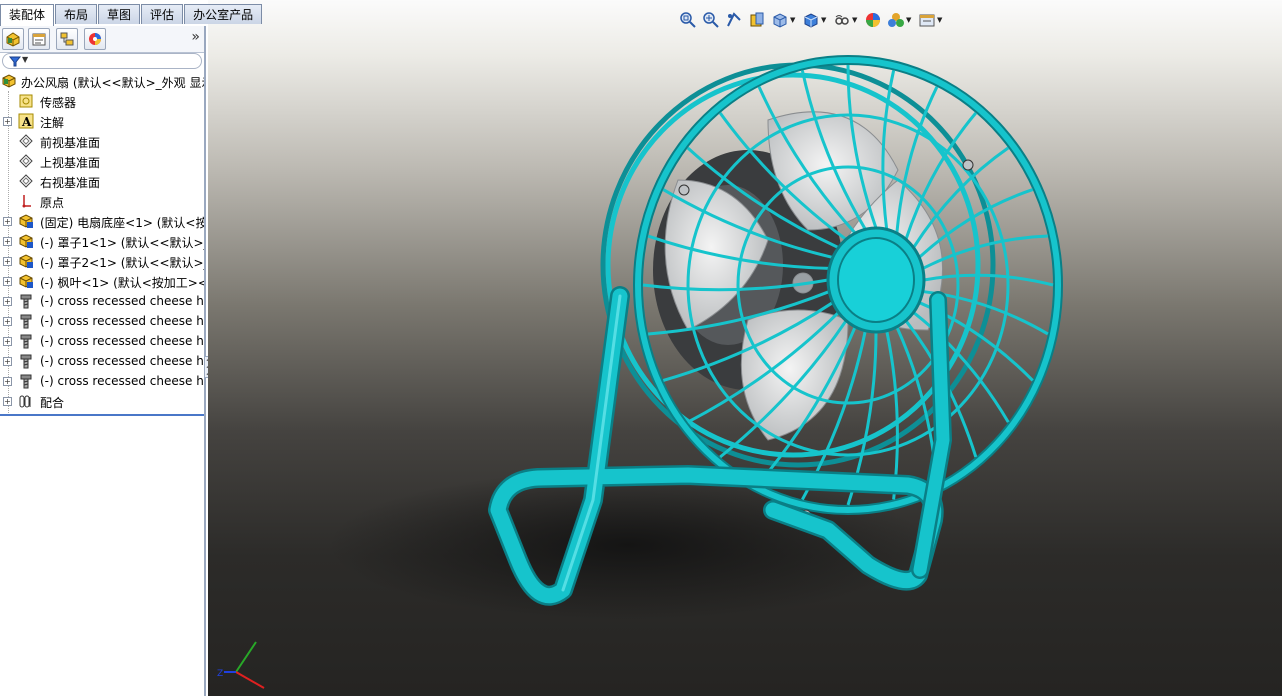 The width and height of the screenshot is (1282, 696). What do you see at coordinates (102, 401) in the screenshot?
I see `tree-item: + 配合` at bounding box center [102, 401].